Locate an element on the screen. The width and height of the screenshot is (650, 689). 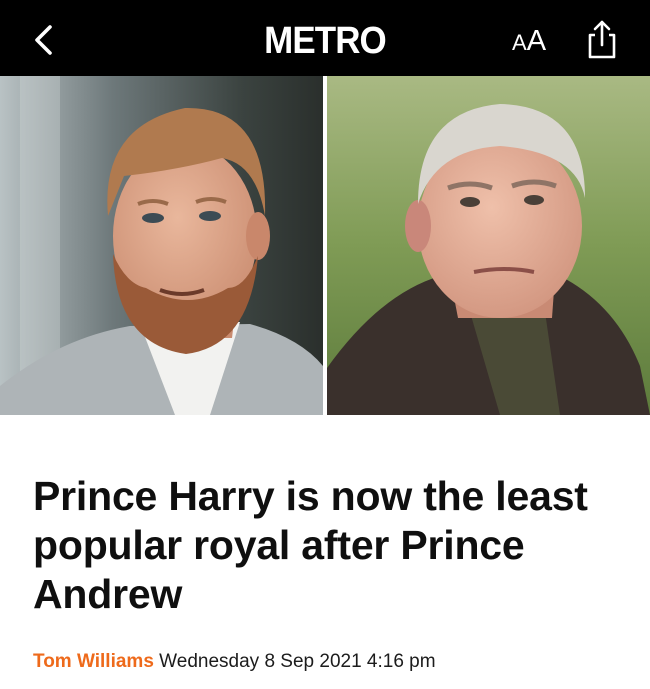
share-button is located at coordinates (602, 39).